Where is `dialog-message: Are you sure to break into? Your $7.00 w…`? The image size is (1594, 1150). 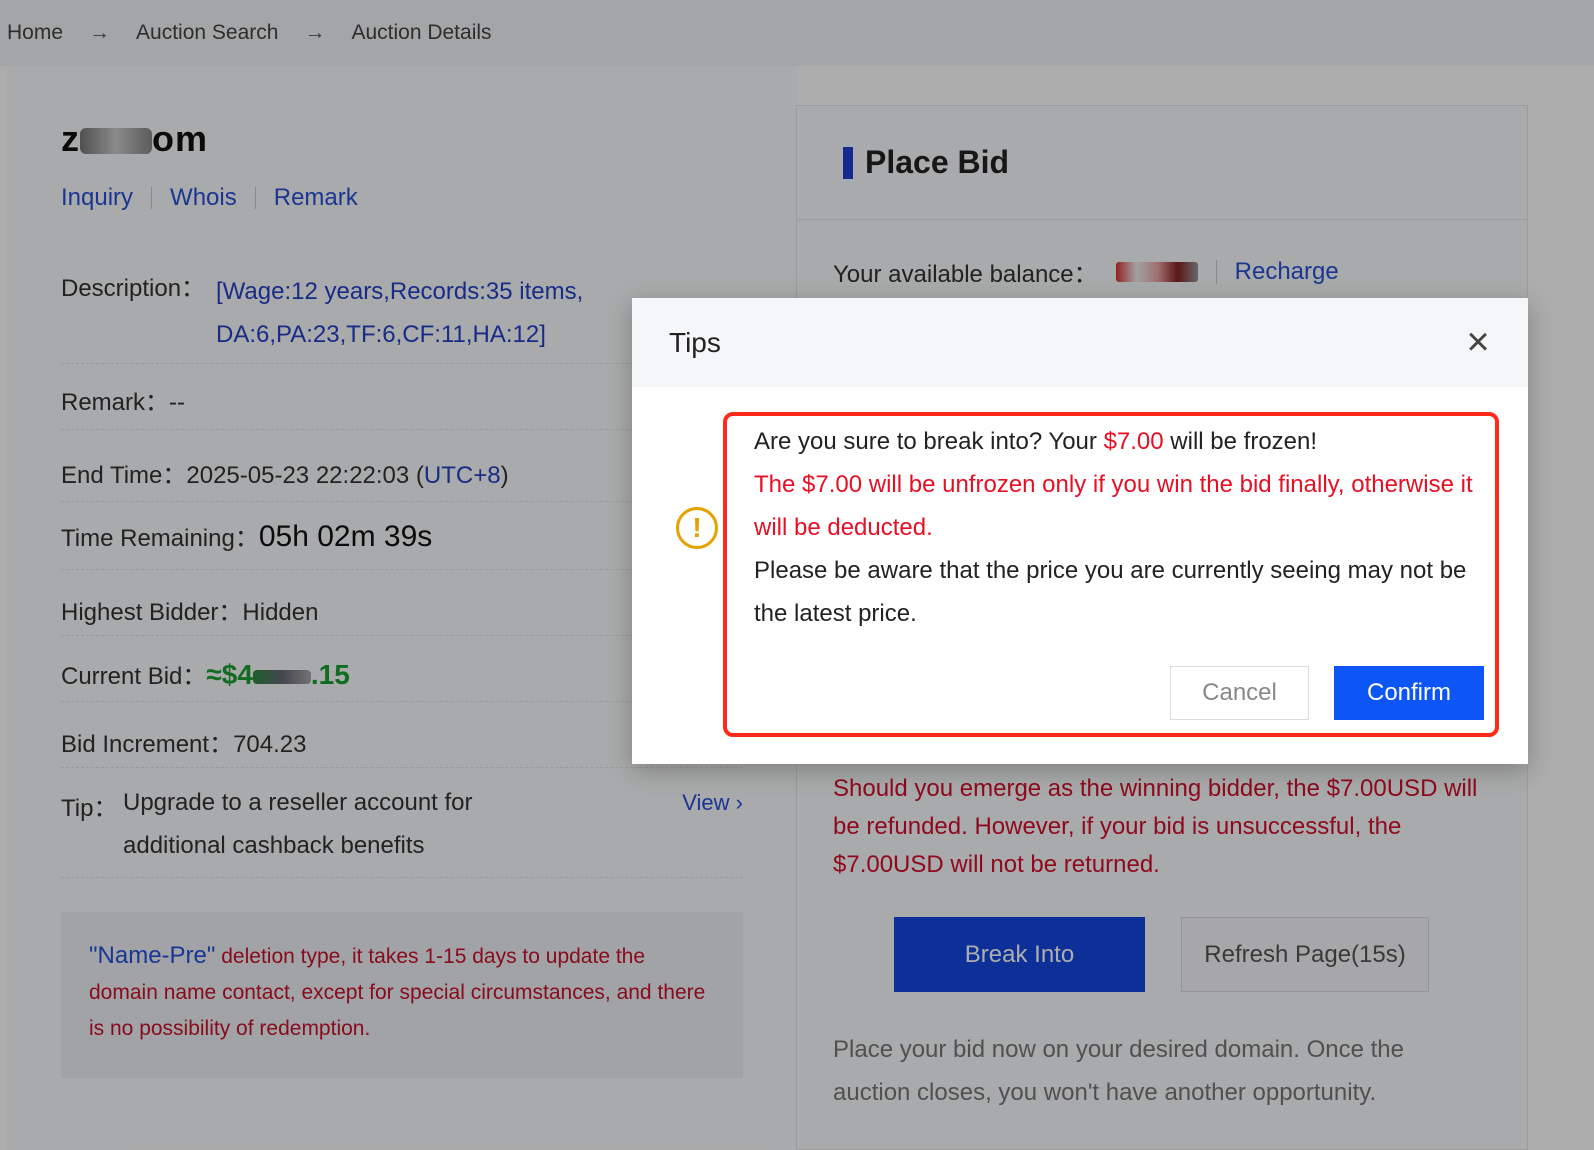
dialog-message: Are you sure to break into? Your $7.00 w… is located at coordinates (1114, 527).